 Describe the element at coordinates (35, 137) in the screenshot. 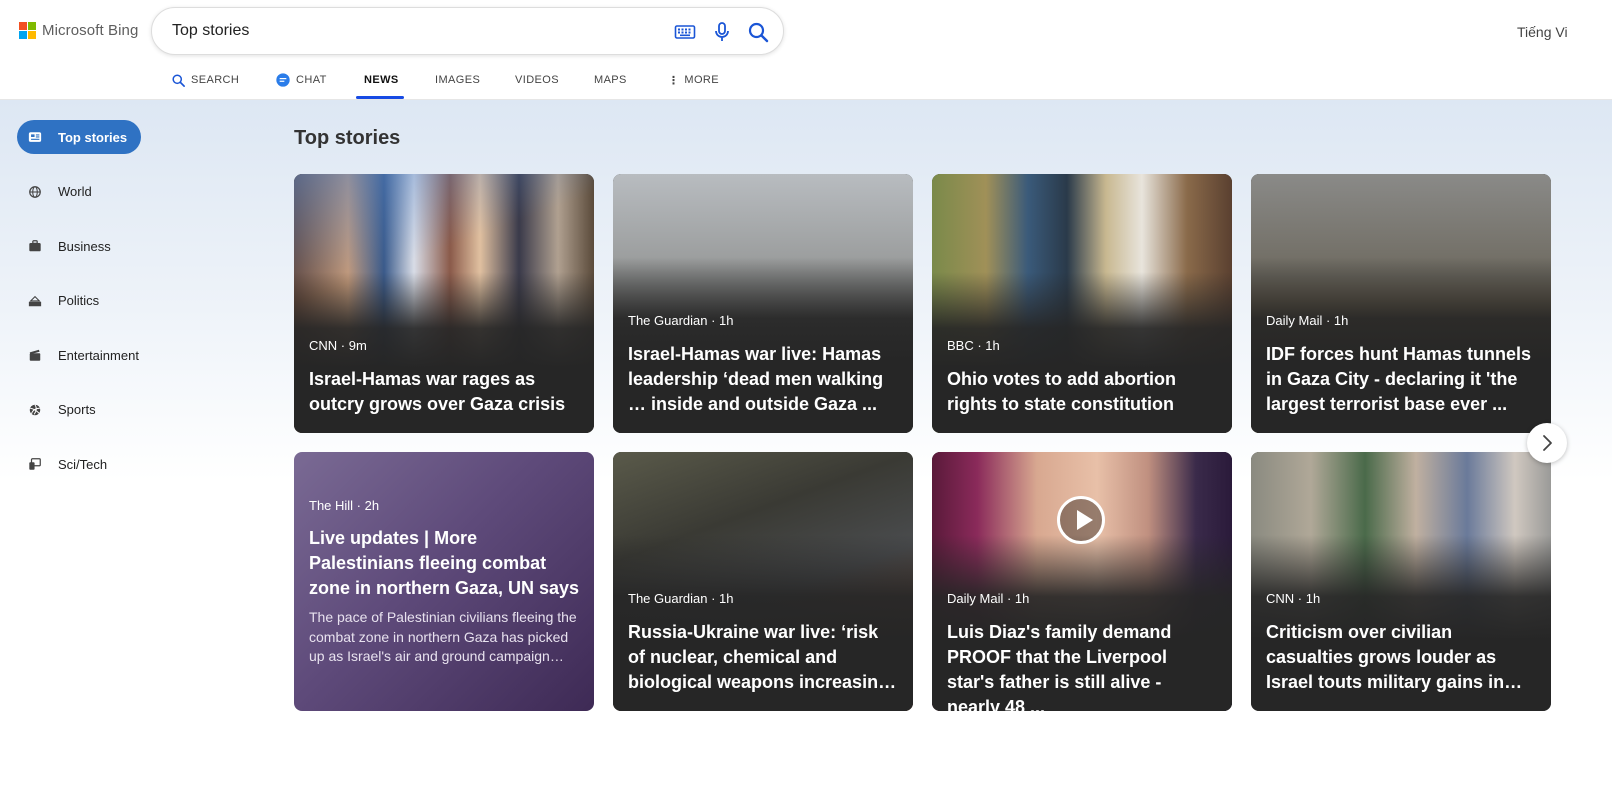

I see `newspaper-icon` at that location.